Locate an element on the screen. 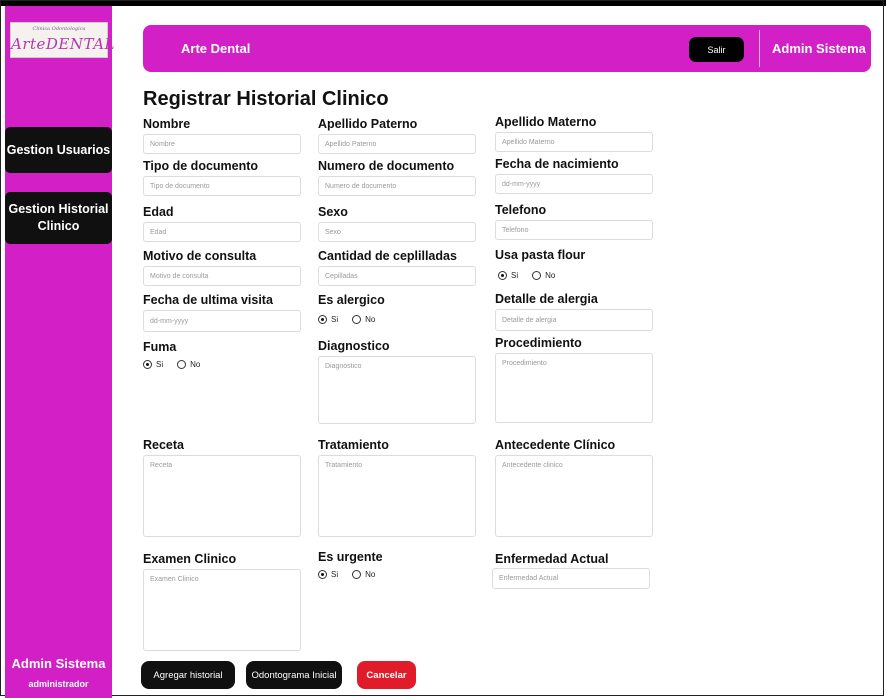 This screenshot has height=698, width=886. header-divider is located at coordinates (759, 48).